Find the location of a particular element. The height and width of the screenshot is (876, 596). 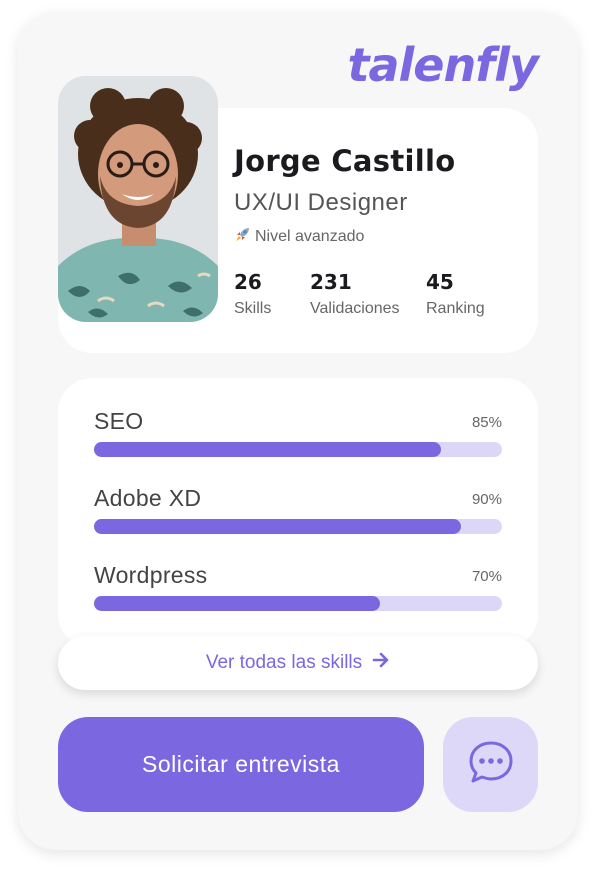

chat-bubble-icon is located at coordinates (491, 764).